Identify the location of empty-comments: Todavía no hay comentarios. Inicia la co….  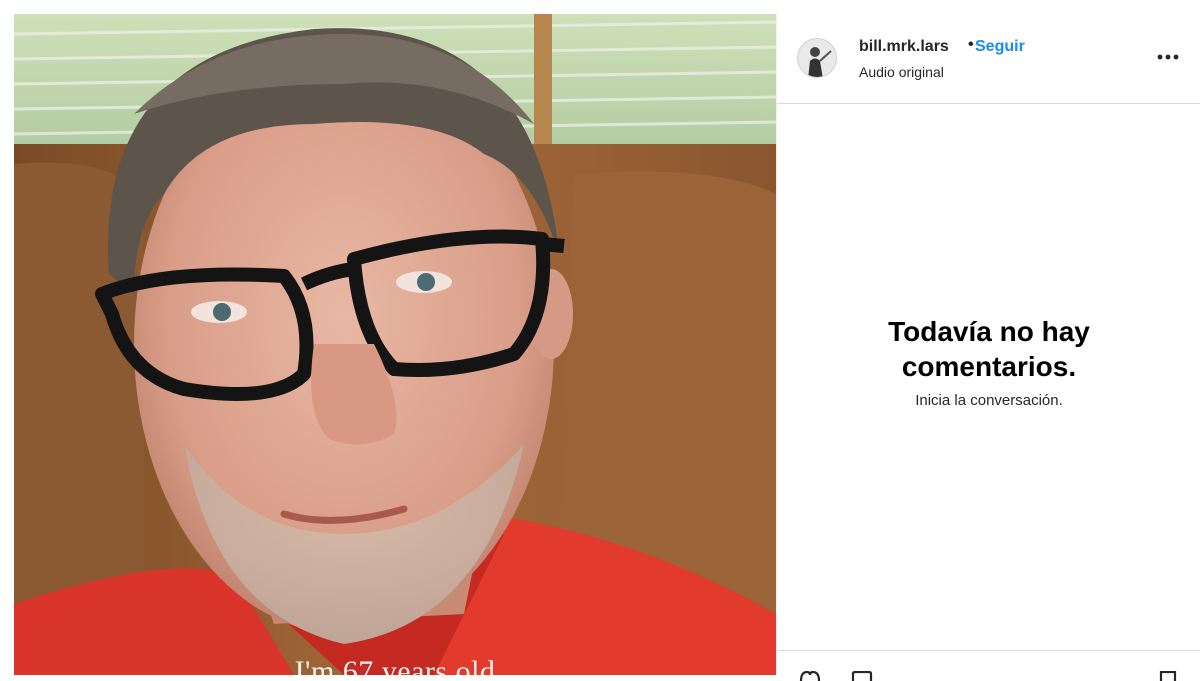
(988, 361).